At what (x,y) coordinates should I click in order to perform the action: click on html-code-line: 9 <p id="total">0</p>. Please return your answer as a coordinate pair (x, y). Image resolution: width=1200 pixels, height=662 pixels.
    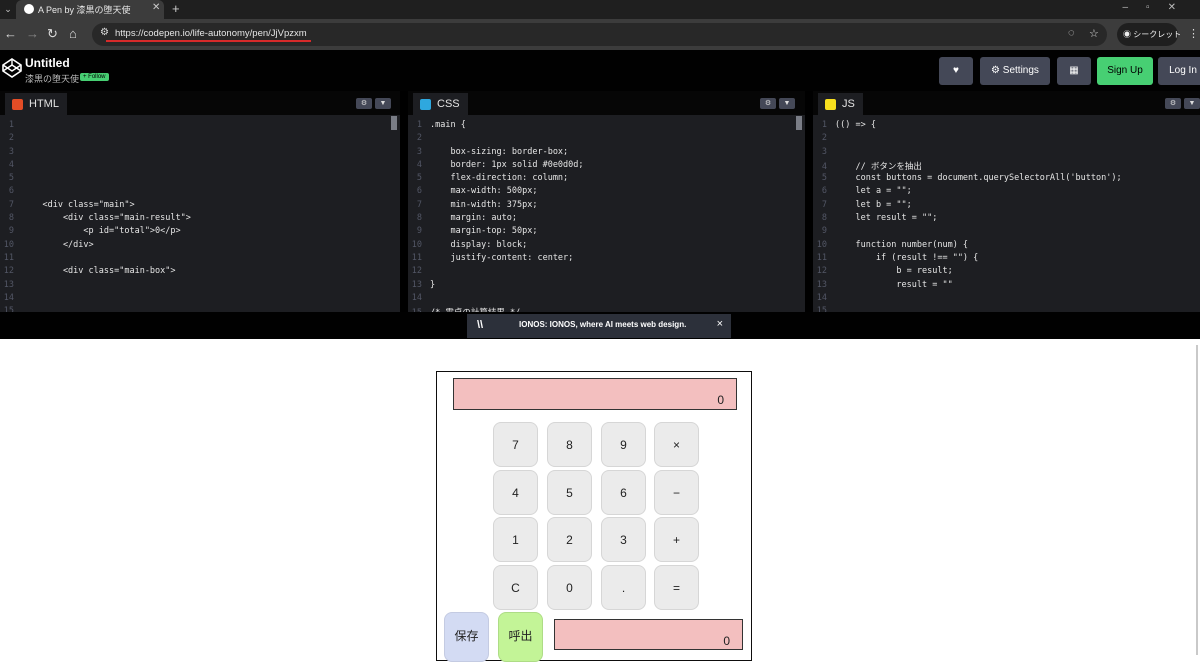
    Looking at the image, I should click on (200, 232).